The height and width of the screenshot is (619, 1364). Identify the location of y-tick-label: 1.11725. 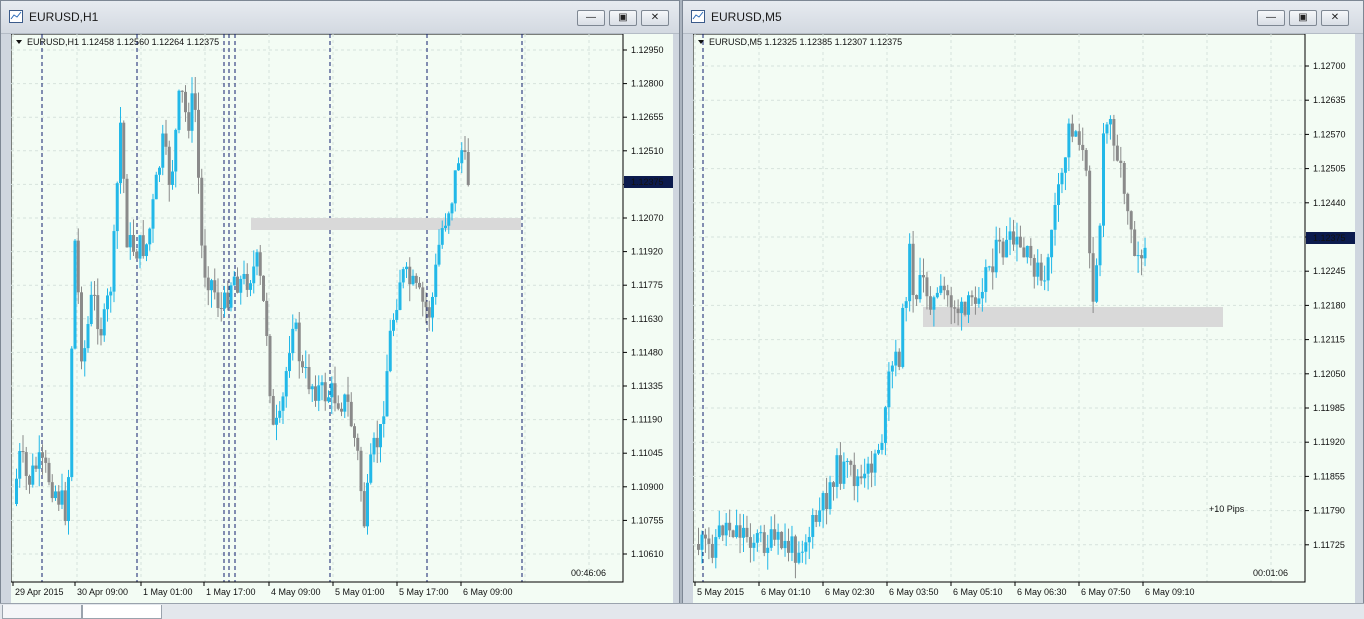
(1329, 545).